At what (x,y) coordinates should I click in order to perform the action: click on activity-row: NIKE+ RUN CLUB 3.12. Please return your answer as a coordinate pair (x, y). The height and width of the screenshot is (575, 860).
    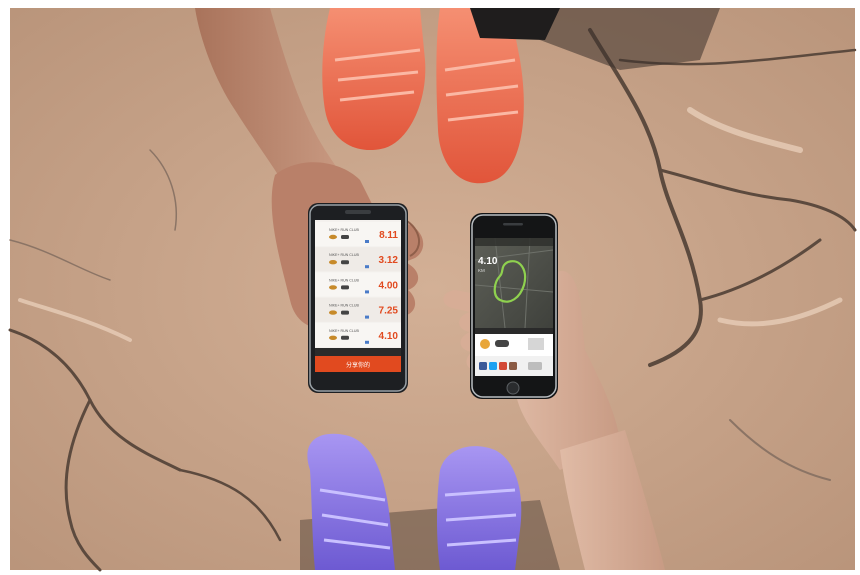
    Looking at the image, I should click on (358, 259).